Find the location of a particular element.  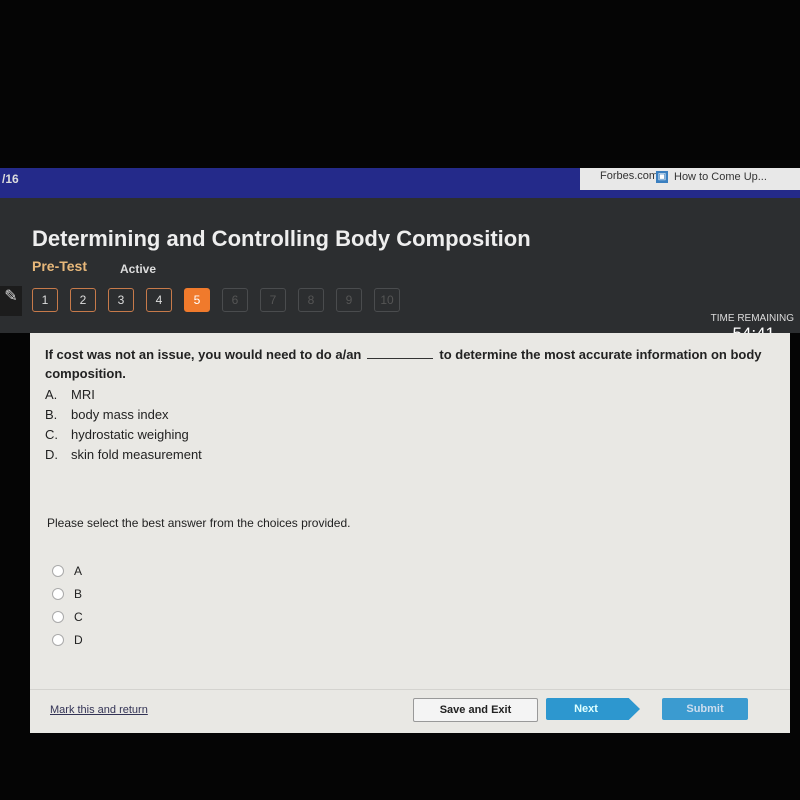

question-1-button: 1 is located at coordinates (45, 300).